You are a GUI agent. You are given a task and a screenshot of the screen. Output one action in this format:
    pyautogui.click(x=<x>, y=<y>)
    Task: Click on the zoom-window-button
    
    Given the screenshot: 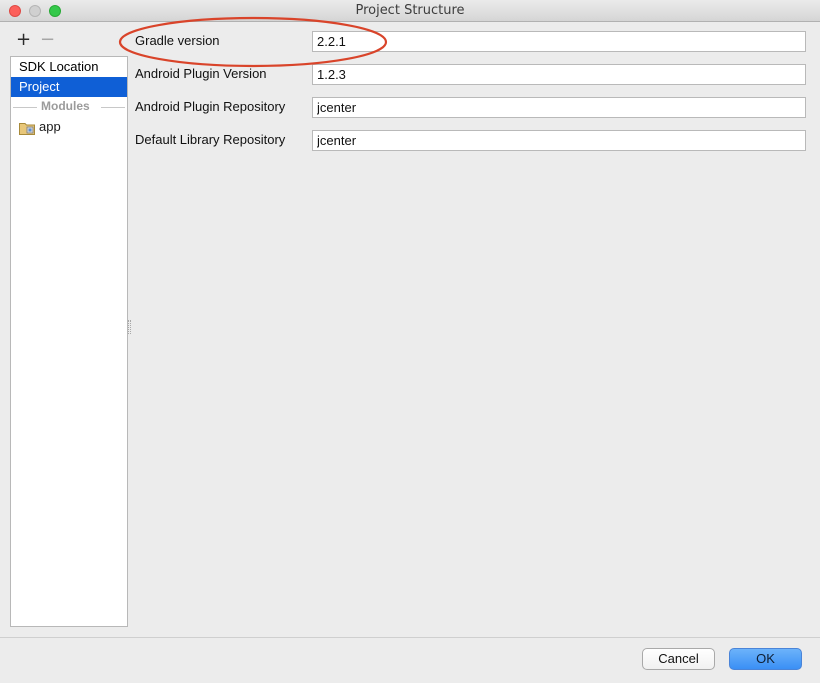 What is the action you would take?
    pyautogui.click(x=55, y=11)
    